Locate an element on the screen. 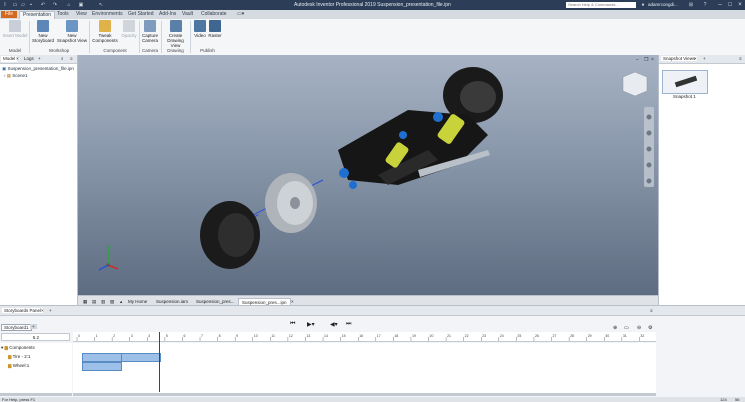  user-icon: ● is located at coordinates (643, 5).